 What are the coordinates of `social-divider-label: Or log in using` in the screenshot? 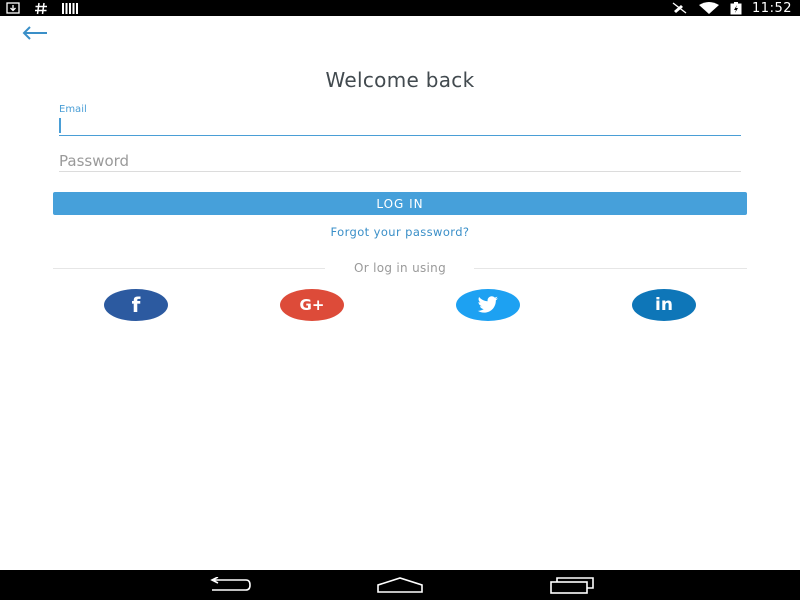 It's located at (400, 268).